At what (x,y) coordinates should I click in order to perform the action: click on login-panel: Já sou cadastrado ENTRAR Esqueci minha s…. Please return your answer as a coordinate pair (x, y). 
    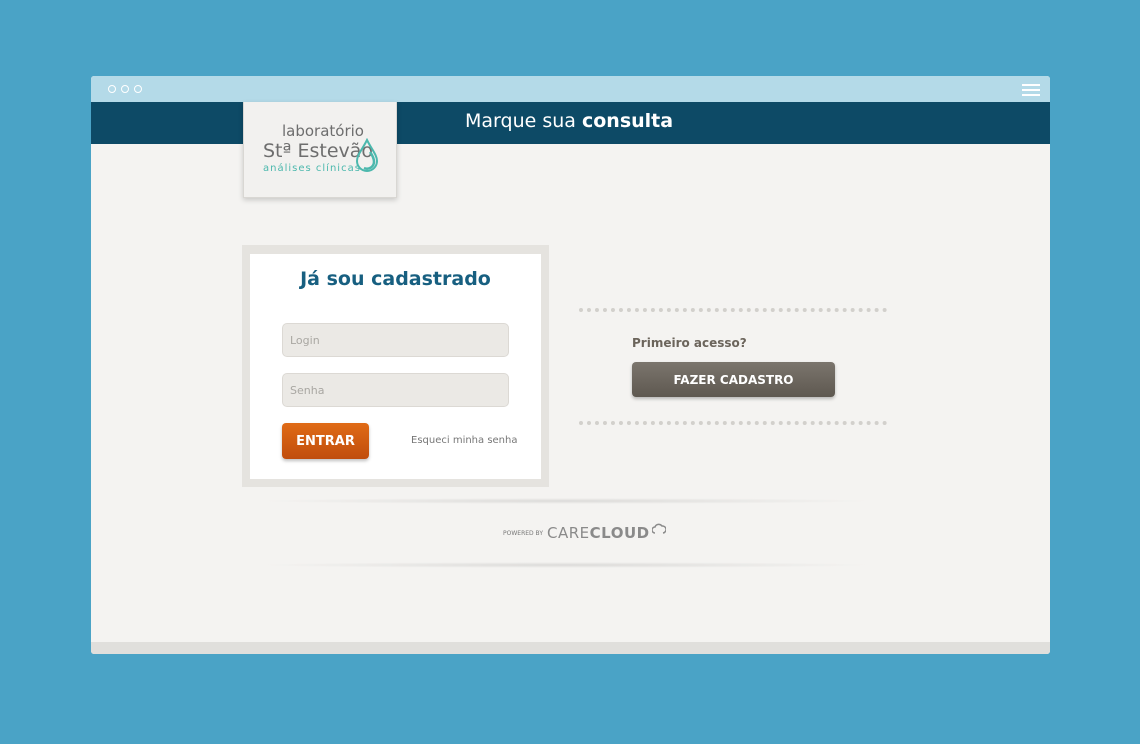
    Looking at the image, I should click on (395, 366).